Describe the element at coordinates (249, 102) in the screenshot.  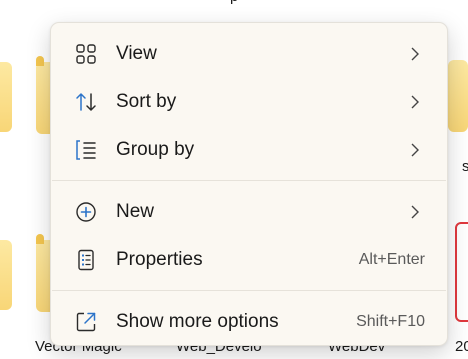
I see `menu-item-sort-by: Sort by` at that location.